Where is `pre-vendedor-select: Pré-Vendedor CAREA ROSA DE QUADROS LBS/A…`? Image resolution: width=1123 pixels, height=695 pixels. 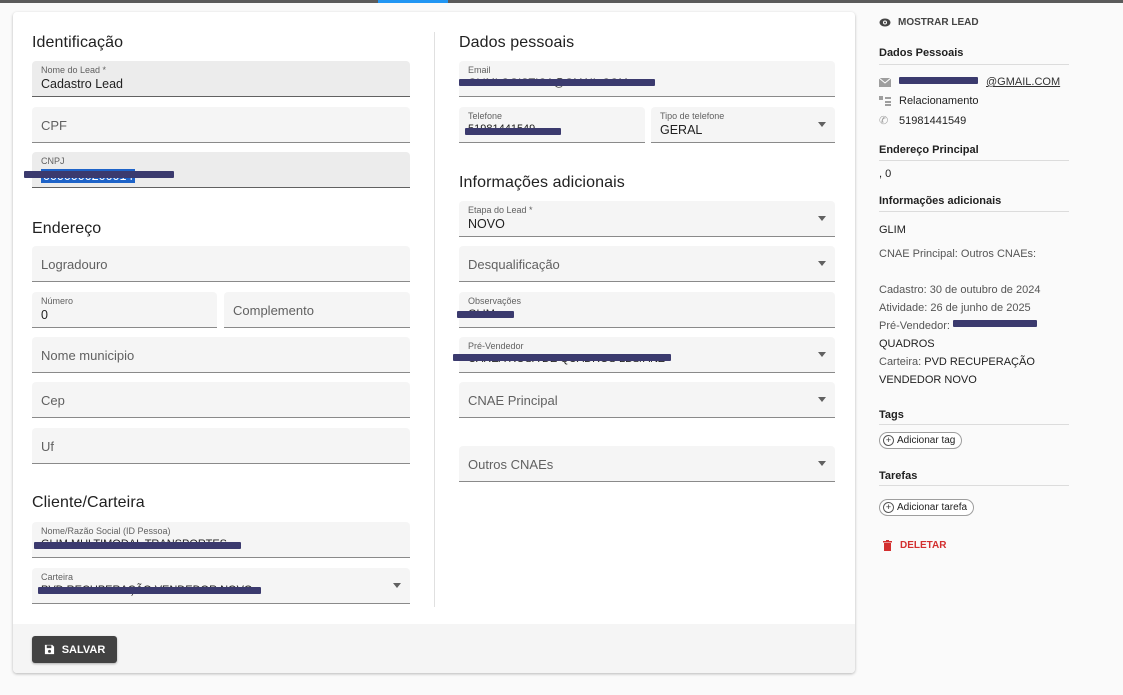 pre-vendedor-select: Pré-Vendedor CAREA ROSA DE QUADROS LBS/A… is located at coordinates (644, 355).